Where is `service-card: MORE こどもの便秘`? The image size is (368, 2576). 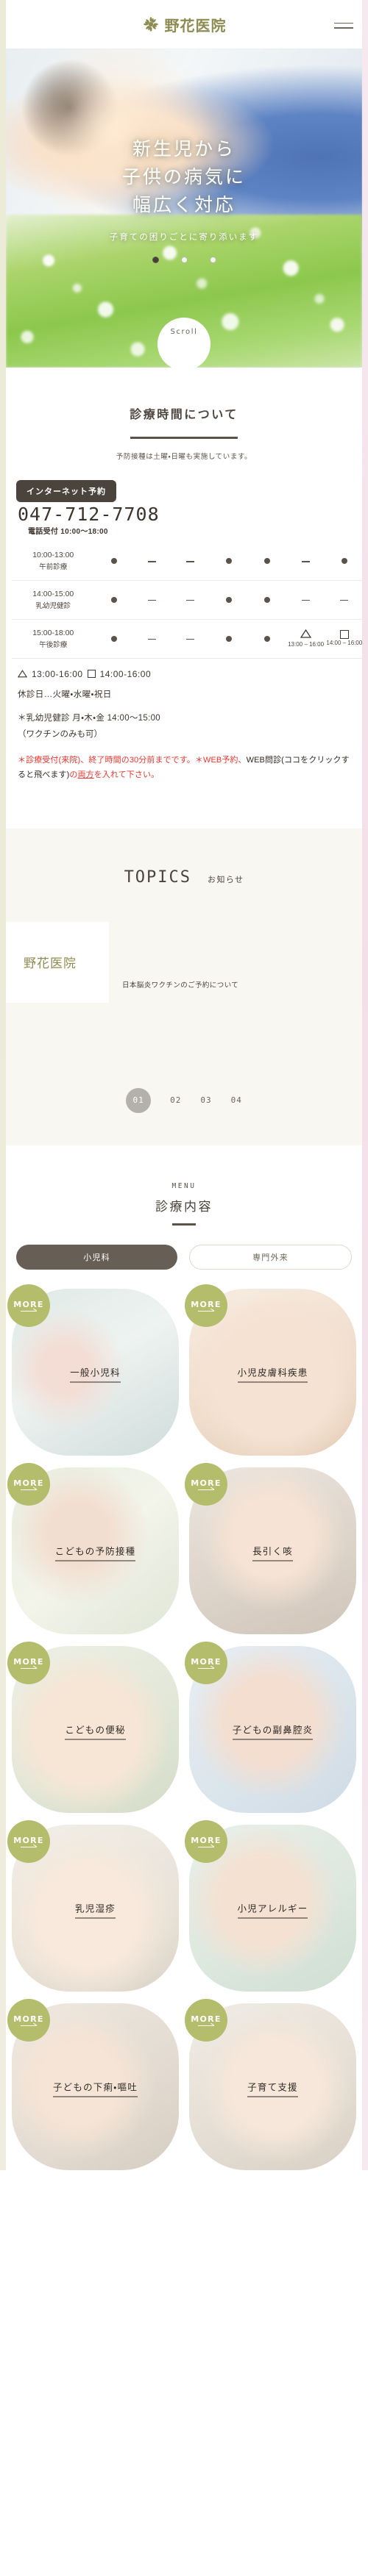
service-card: MORE こどもの便秘 is located at coordinates (93, 1727).